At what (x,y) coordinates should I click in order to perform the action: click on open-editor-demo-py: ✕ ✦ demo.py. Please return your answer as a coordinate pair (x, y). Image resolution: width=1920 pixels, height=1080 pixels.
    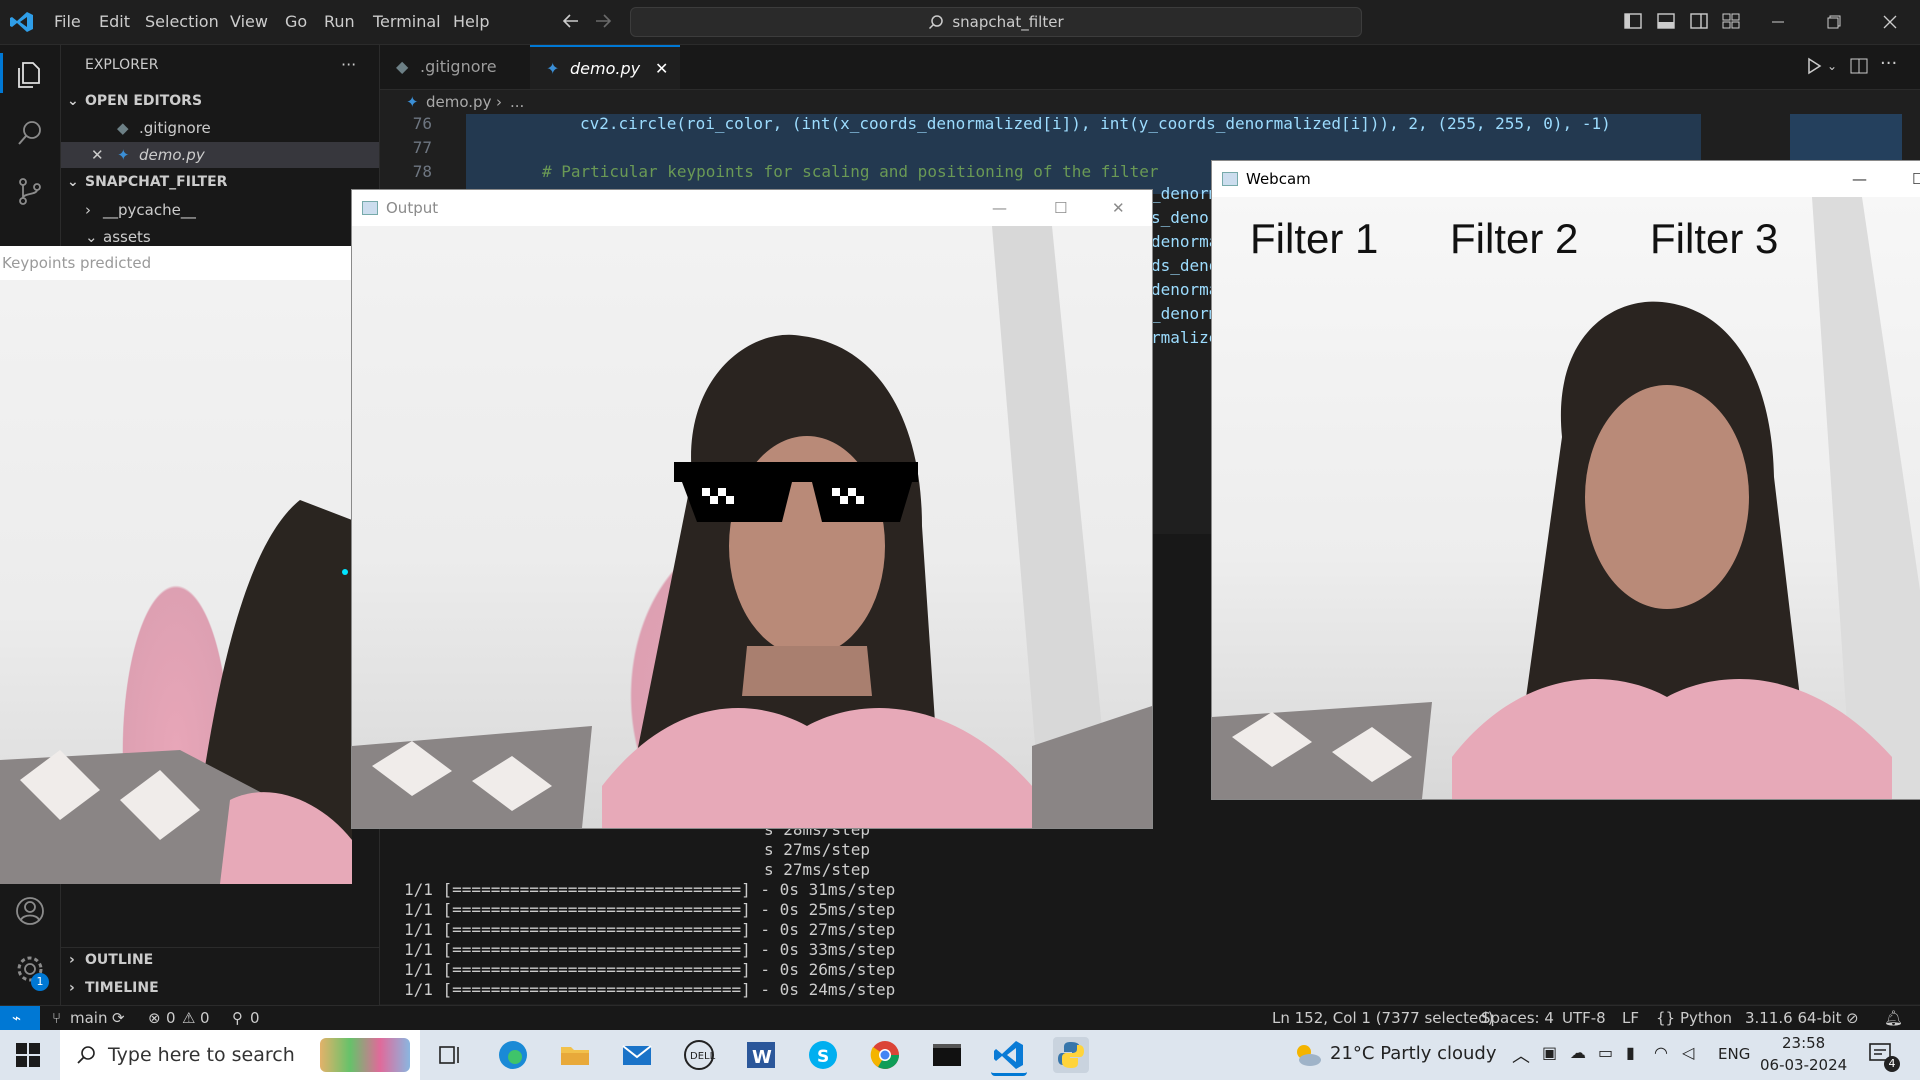
    Looking at the image, I should click on (220, 155).